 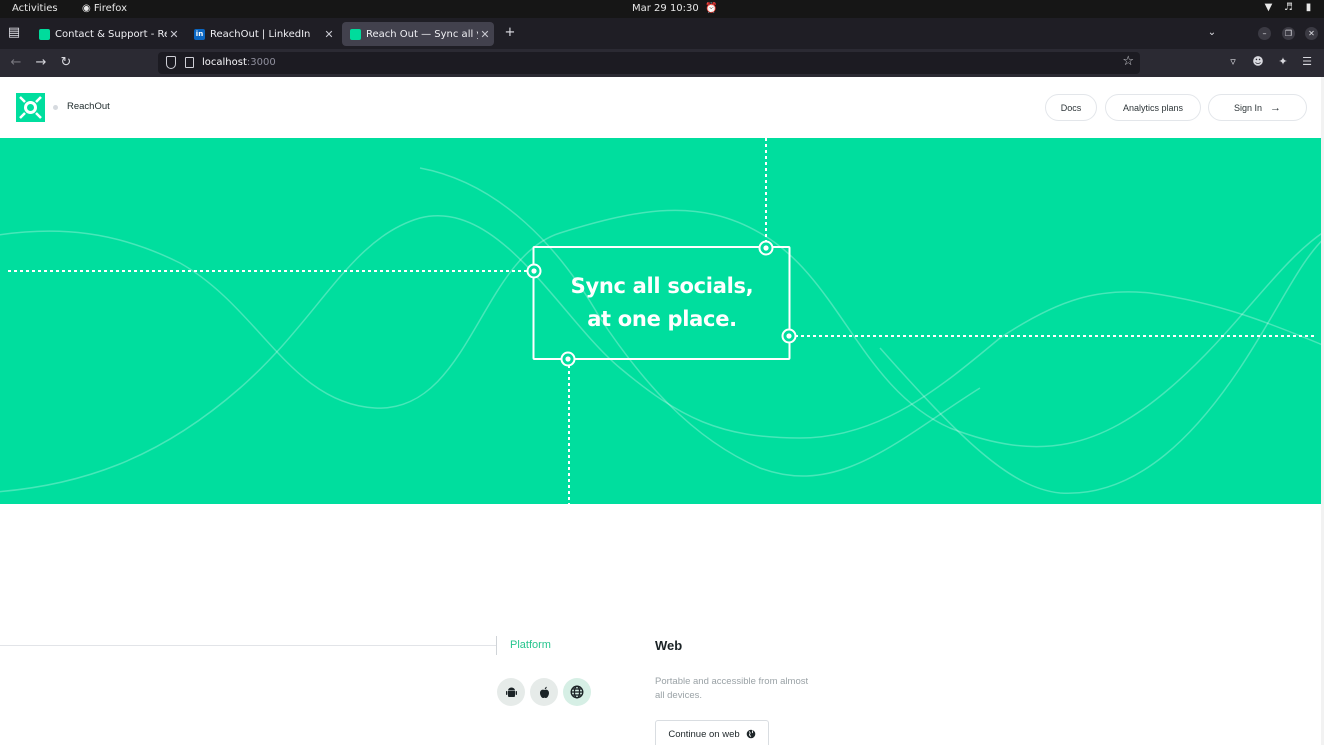 I want to click on analytics-plans-button: Analytics plans, so click(x=1153, y=107).